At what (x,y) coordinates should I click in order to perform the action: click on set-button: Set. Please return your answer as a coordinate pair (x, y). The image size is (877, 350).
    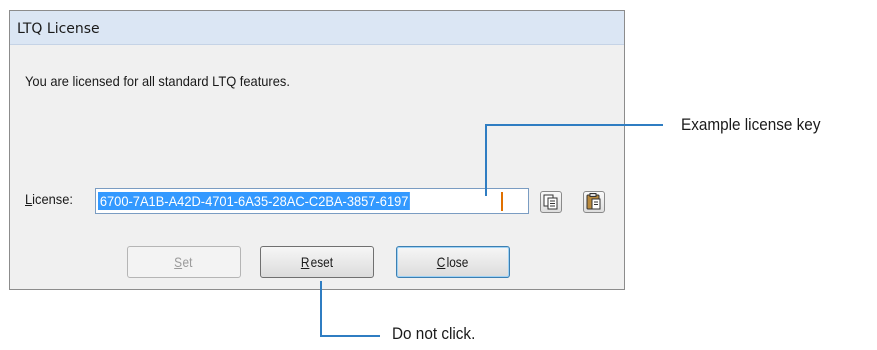
    Looking at the image, I should click on (184, 262).